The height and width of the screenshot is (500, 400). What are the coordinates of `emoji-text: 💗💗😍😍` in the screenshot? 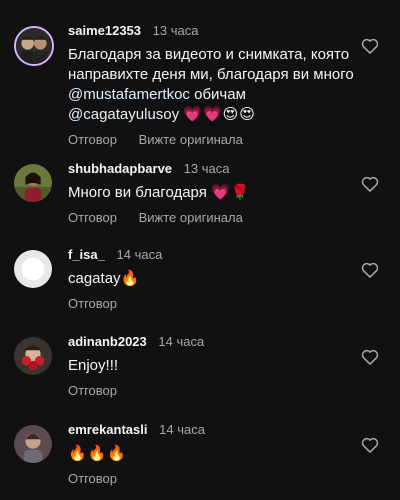 It's located at (219, 114).